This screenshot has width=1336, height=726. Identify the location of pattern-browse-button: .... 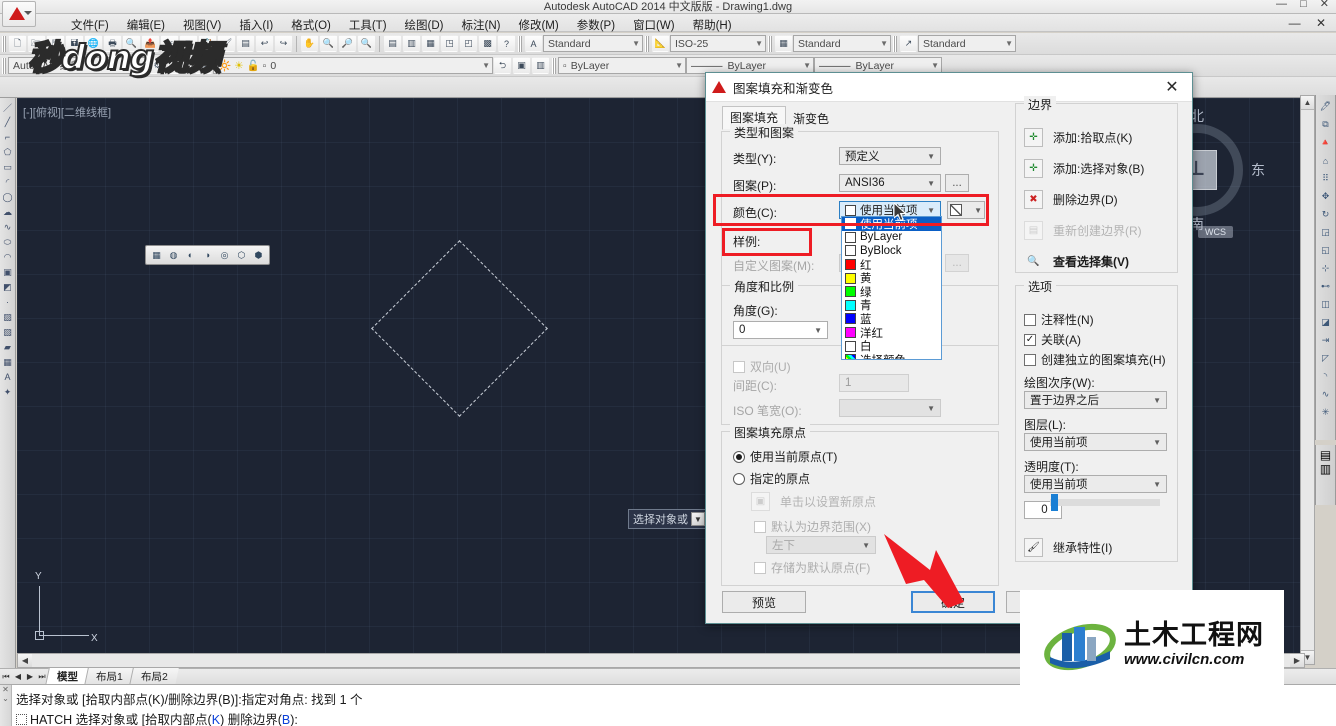
(957, 183).